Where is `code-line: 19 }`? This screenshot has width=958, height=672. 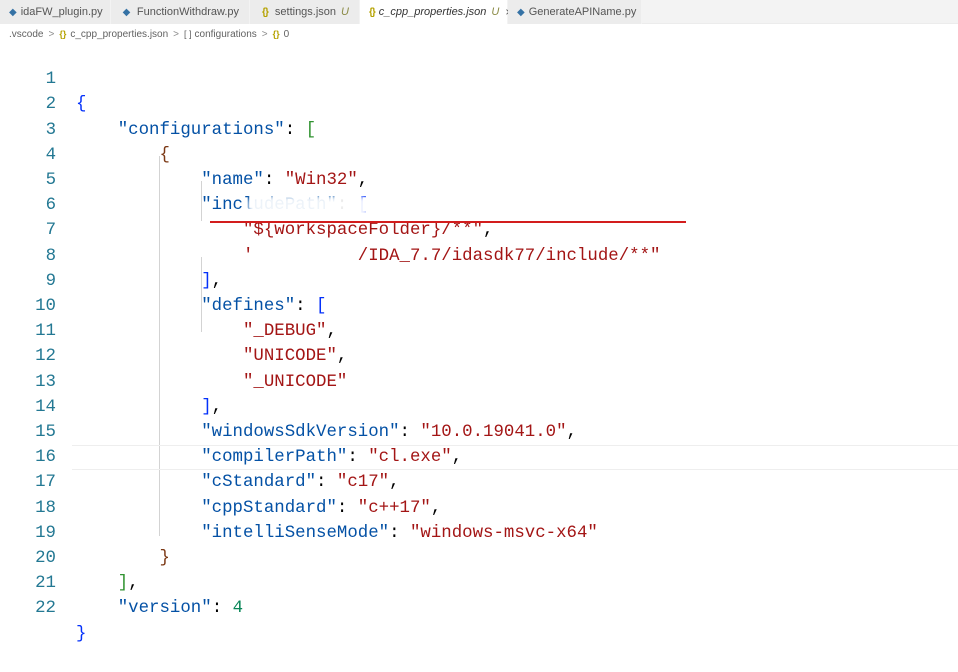 code-line: 19 } is located at coordinates (479, 532).